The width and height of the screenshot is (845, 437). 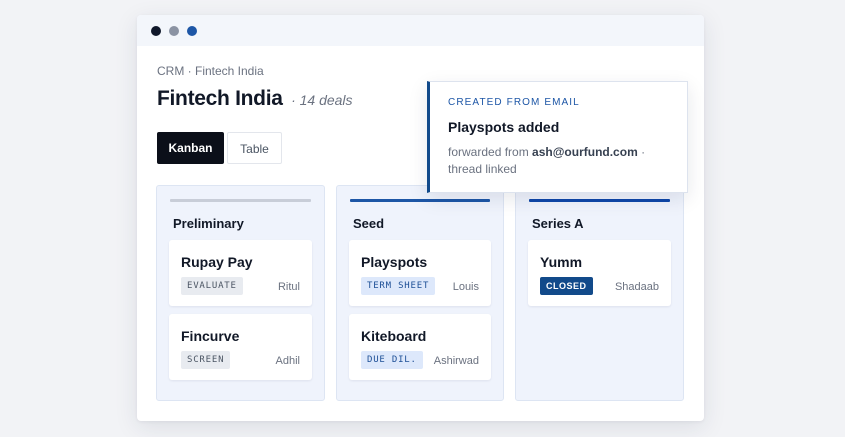 What do you see at coordinates (369, 223) in the screenshot?
I see `column-title: Seed` at bounding box center [369, 223].